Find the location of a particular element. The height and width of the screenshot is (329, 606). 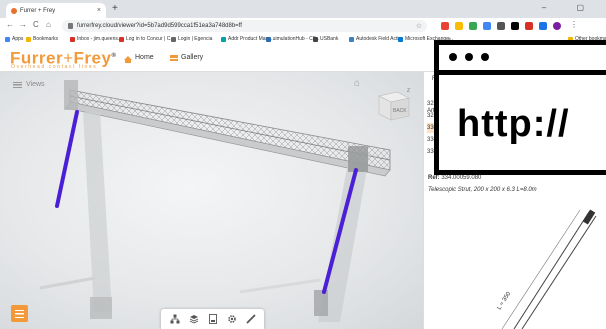

nav-home-label: Home is located at coordinates (144, 57).